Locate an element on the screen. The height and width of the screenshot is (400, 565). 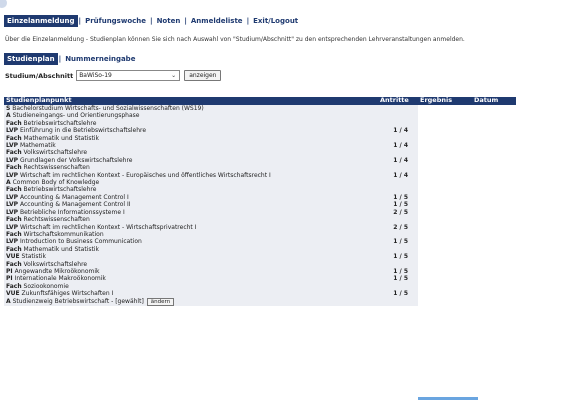
table-row: VUE Zukunftsfähiges Wirtschaften I1 / 5 is located at coordinates (260, 294).